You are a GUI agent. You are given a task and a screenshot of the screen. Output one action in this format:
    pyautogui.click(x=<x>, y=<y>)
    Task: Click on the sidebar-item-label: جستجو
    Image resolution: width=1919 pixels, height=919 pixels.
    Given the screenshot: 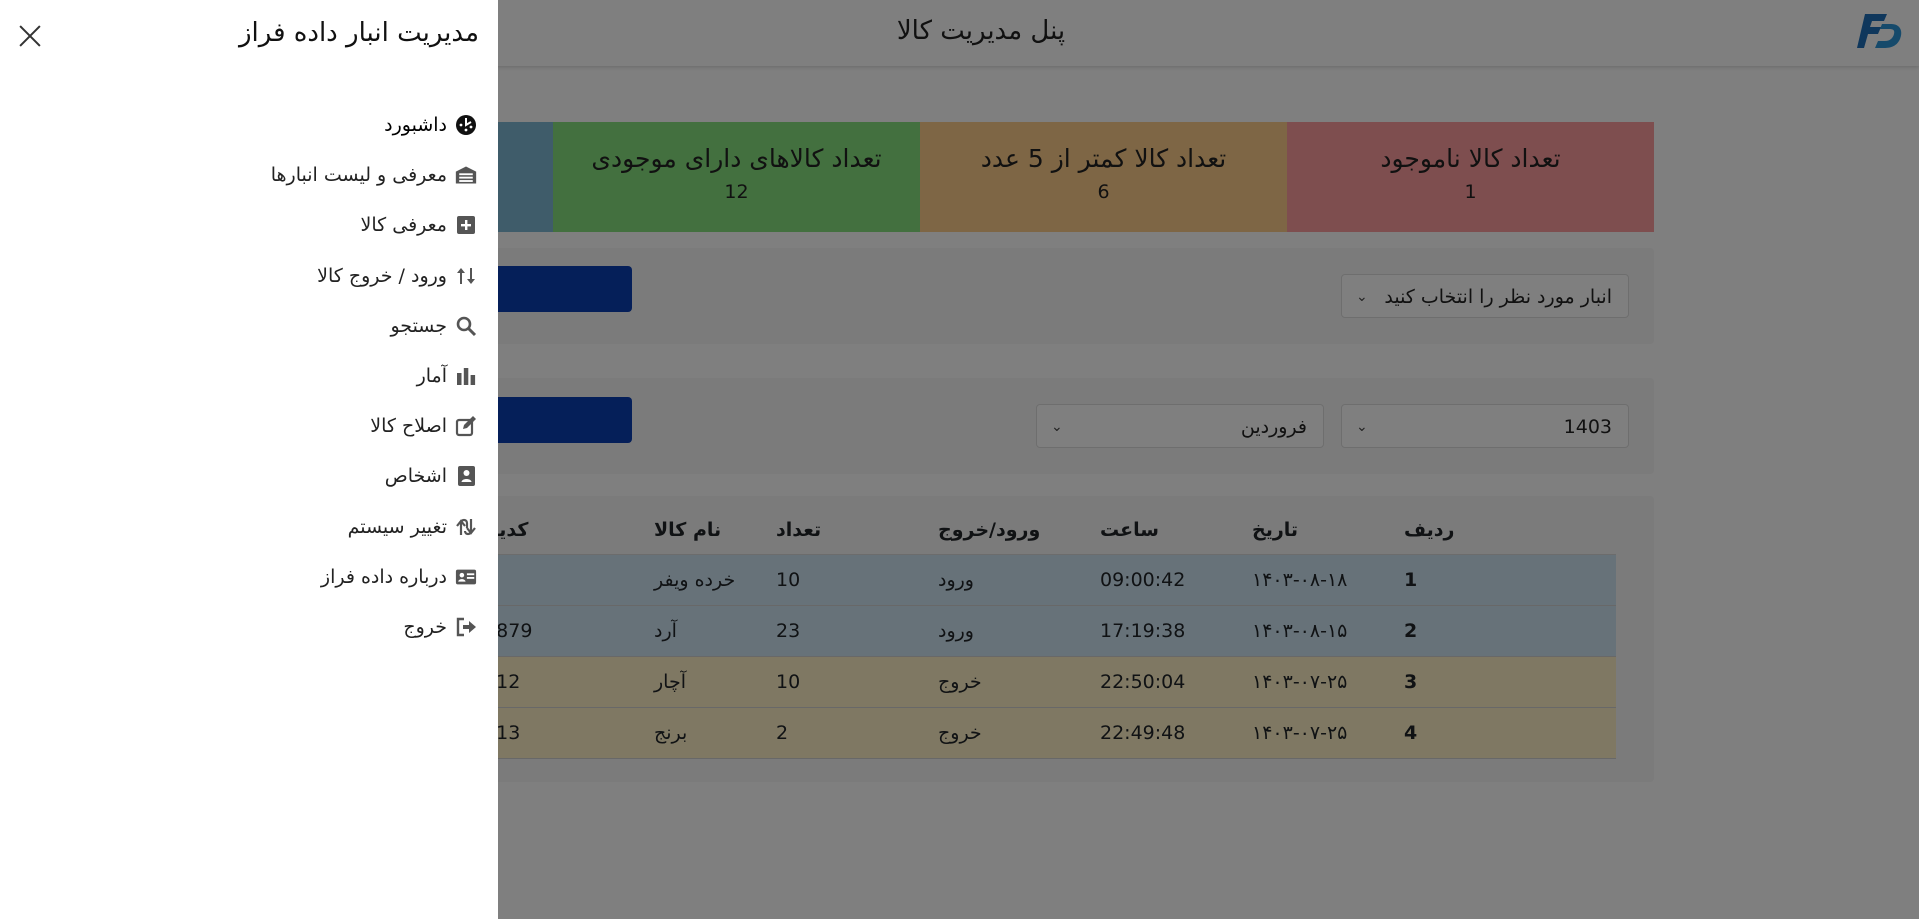 What is the action you would take?
    pyautogui.click(x=418, y=325)
    